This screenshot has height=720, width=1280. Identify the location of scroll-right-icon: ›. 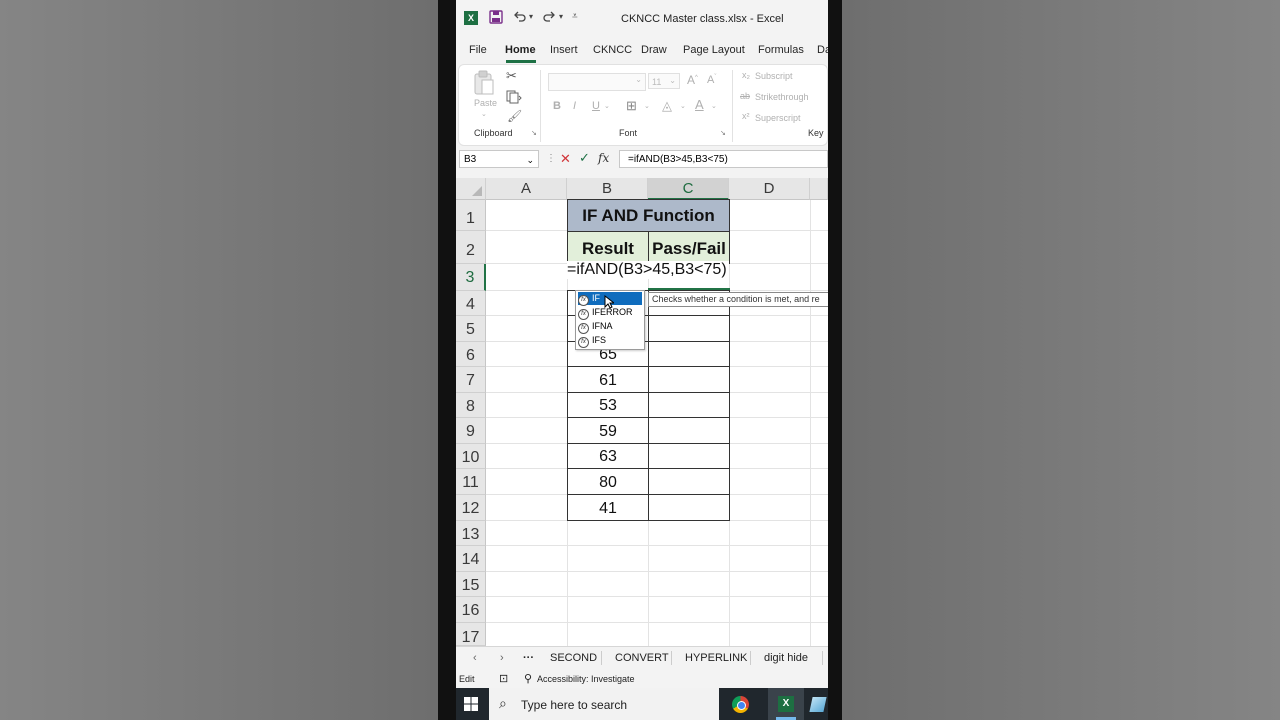
(502, 658).